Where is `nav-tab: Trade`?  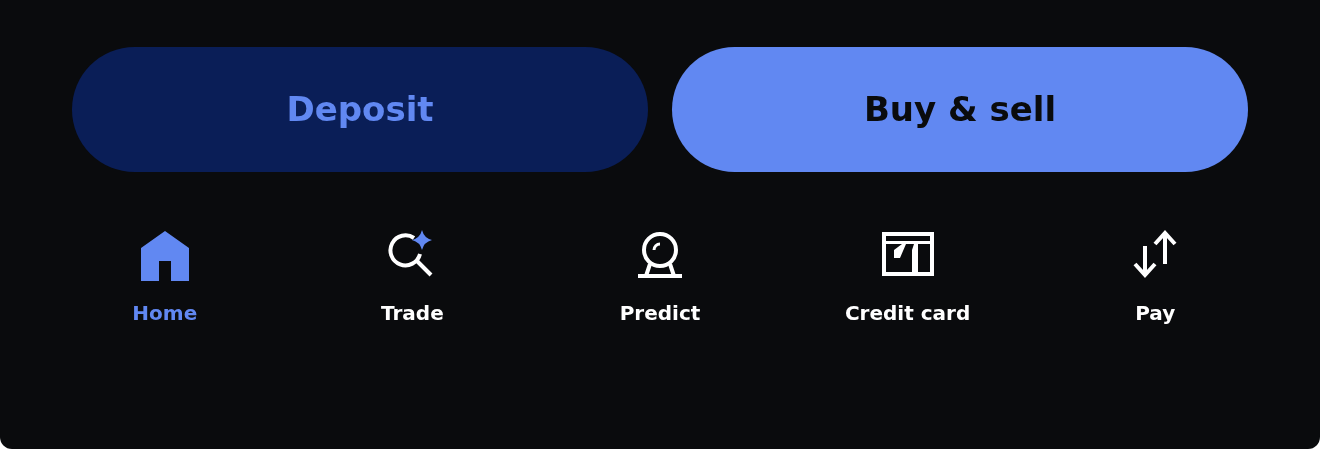 nav-tab: Trade is located at coordinates (412, 278).